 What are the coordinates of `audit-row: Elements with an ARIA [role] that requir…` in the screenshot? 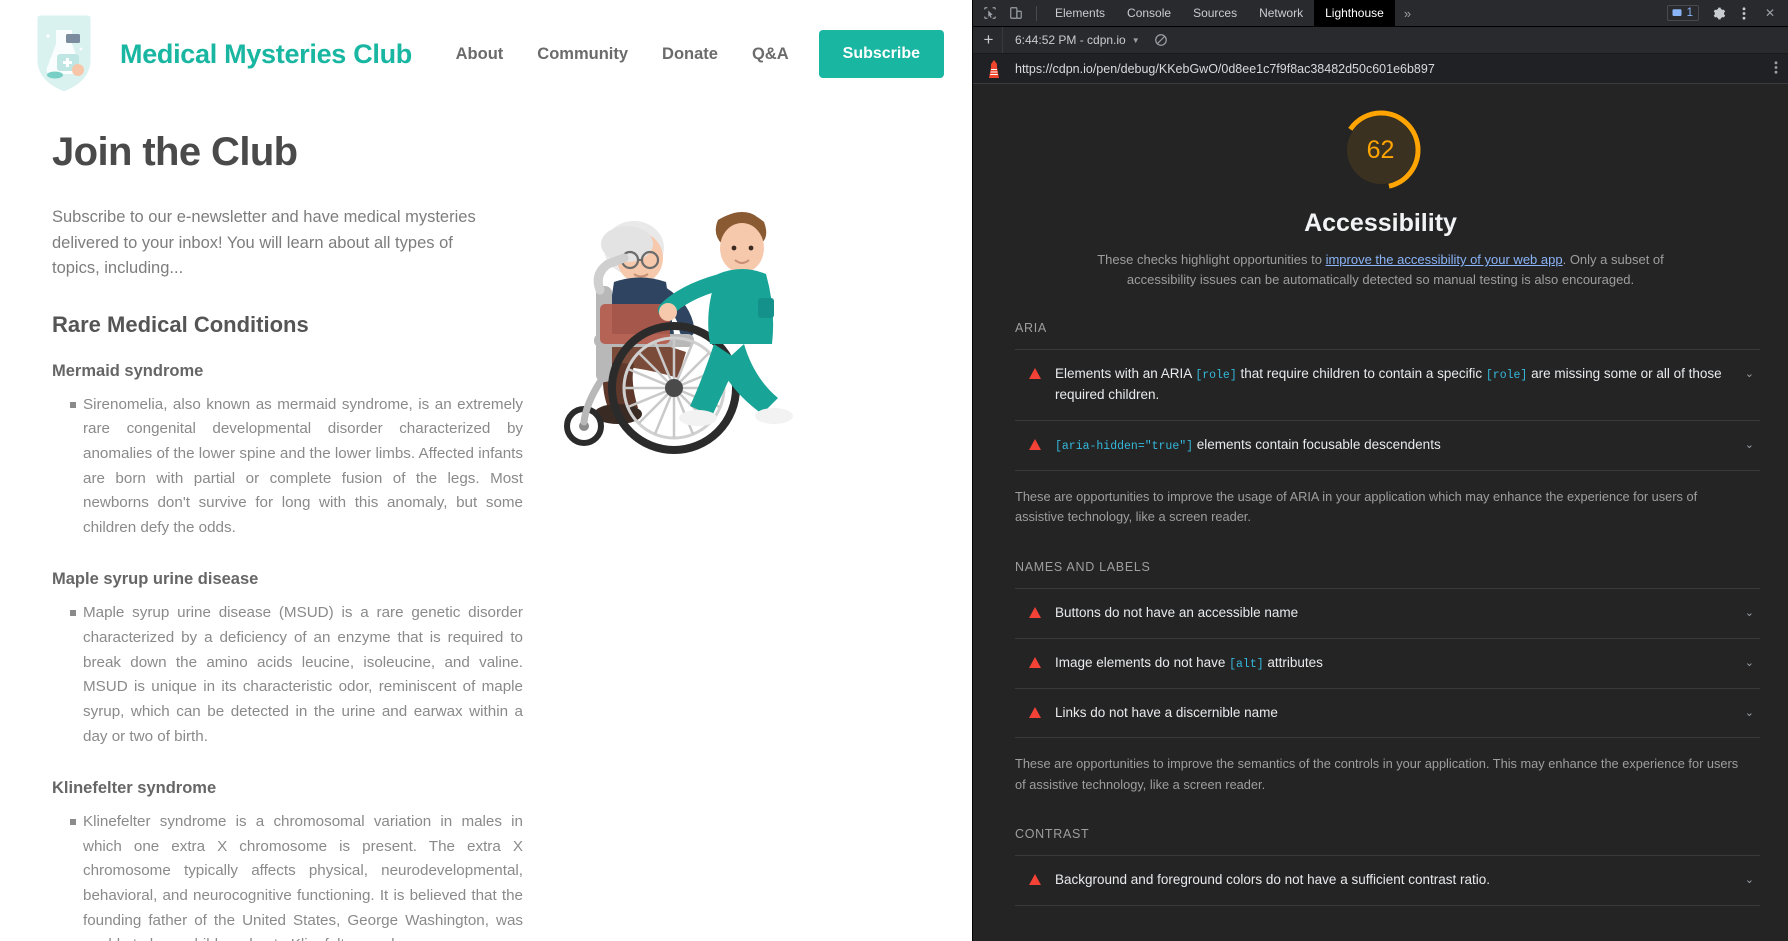 It's located at (1387, 385).